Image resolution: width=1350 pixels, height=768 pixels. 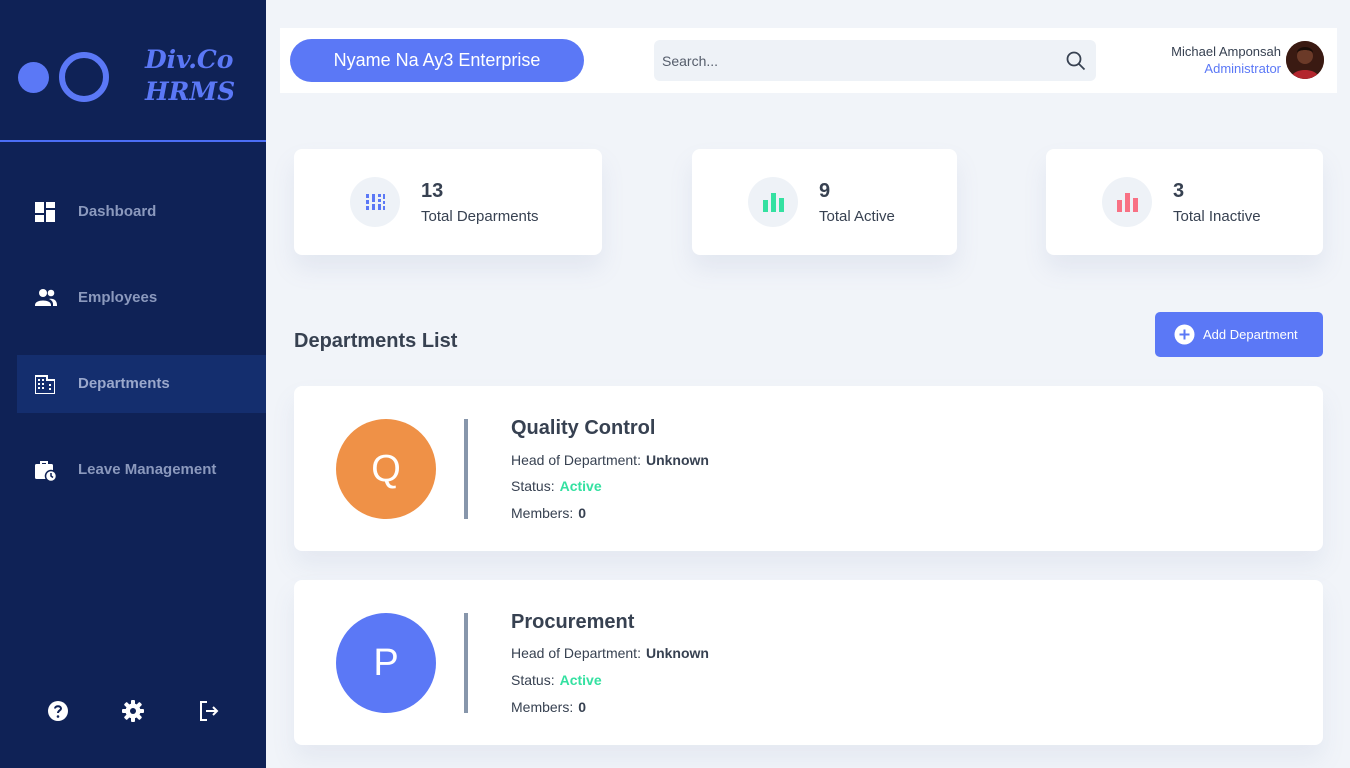 I want to click on plus-circle-icon, so click(x=1184, y=334).